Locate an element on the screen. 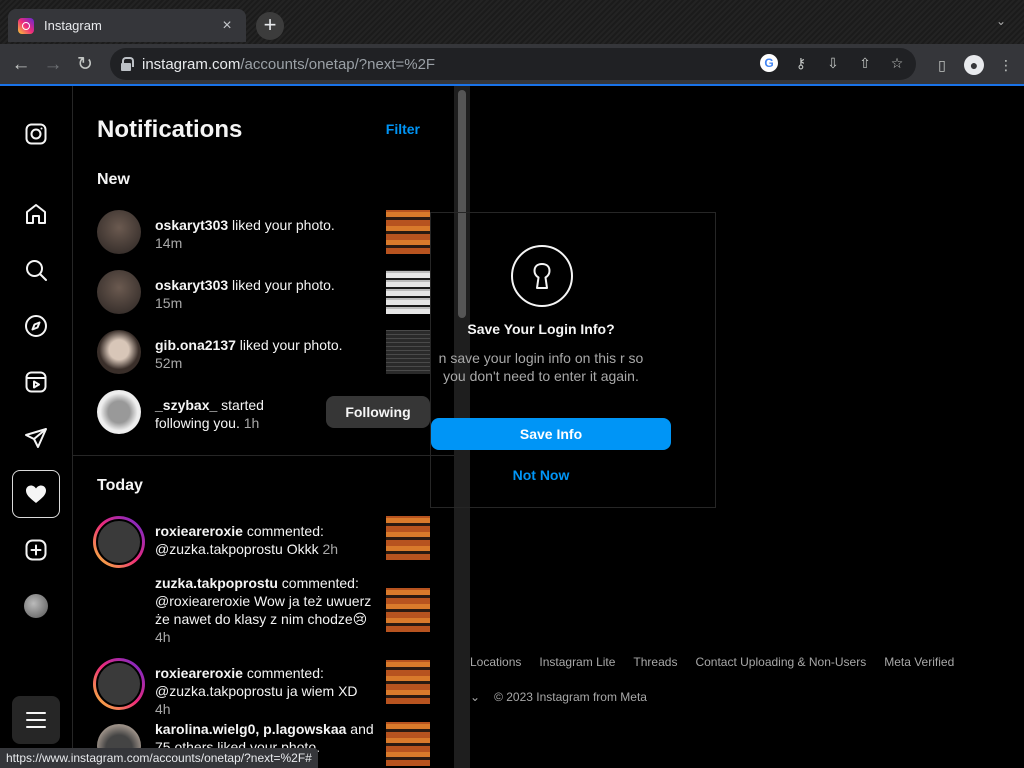 The width and height of the screenshot is (1024, 768). search-icon is located at coordinates (36, 270).